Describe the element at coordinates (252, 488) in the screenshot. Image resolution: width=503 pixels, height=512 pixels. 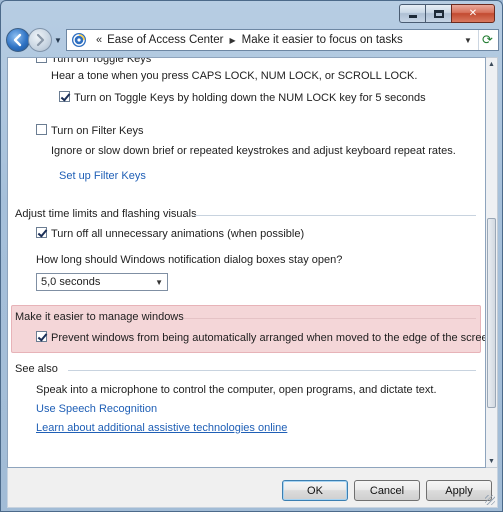
I see `button-bar: OK Cancel Apply` at that location.